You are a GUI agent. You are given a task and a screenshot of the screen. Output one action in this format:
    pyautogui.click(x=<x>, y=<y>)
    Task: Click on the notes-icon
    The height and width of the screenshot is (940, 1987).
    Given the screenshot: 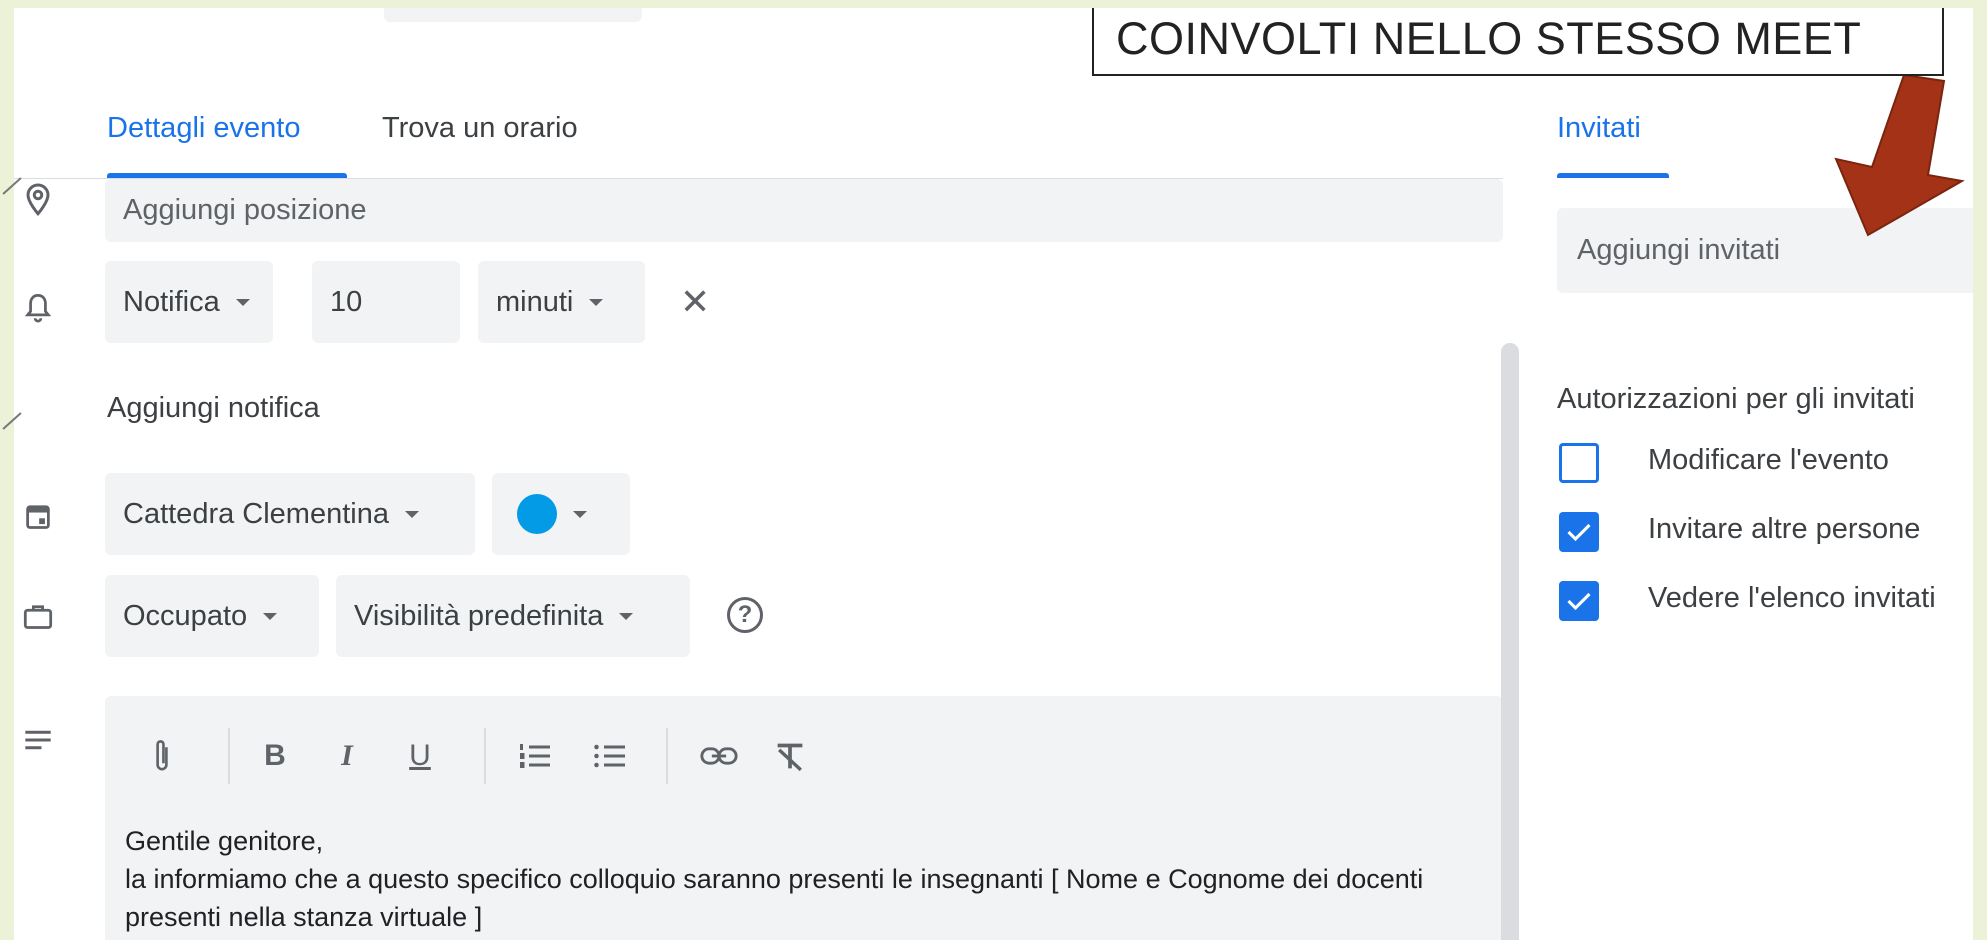 What is the action you would take?
    pyautogui.click(x=38, y=740)
    